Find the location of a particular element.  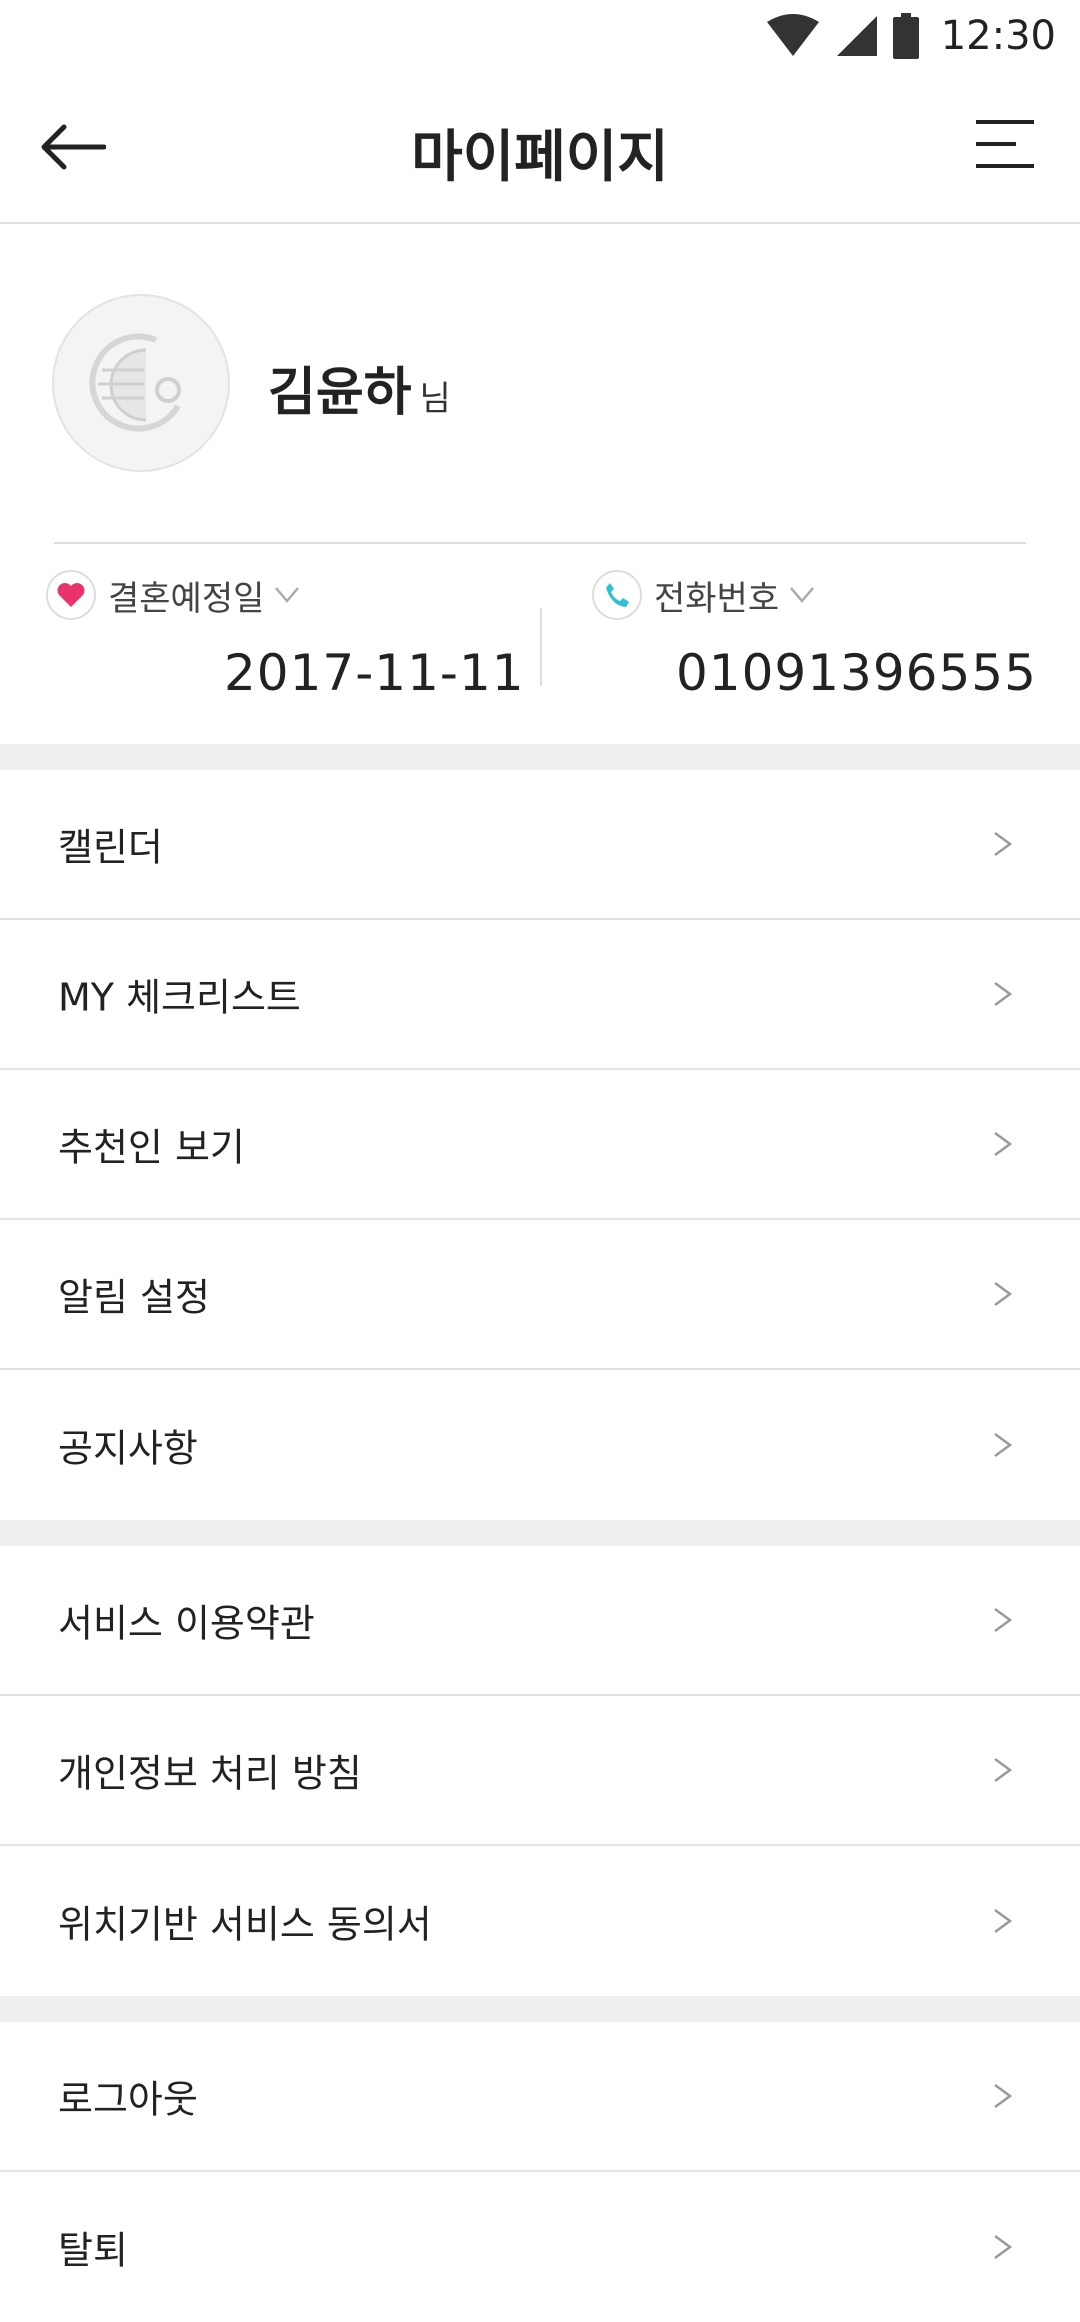

menu-item-my-checklist: MY 체크리스트 is located at coordinates (540, 995).